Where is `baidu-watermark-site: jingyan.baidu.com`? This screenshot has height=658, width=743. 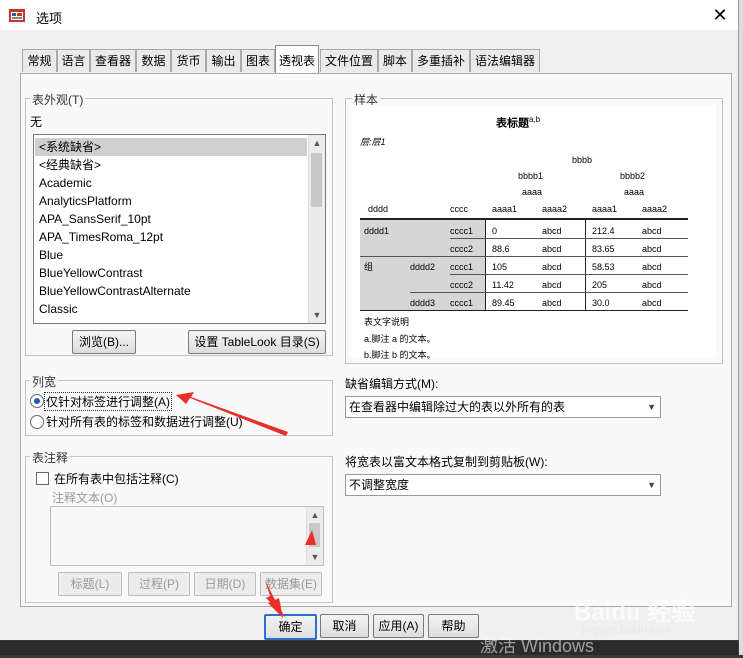 baidu-watermark-site: jingyan.baidu.com is located at coordinates (626, 630).